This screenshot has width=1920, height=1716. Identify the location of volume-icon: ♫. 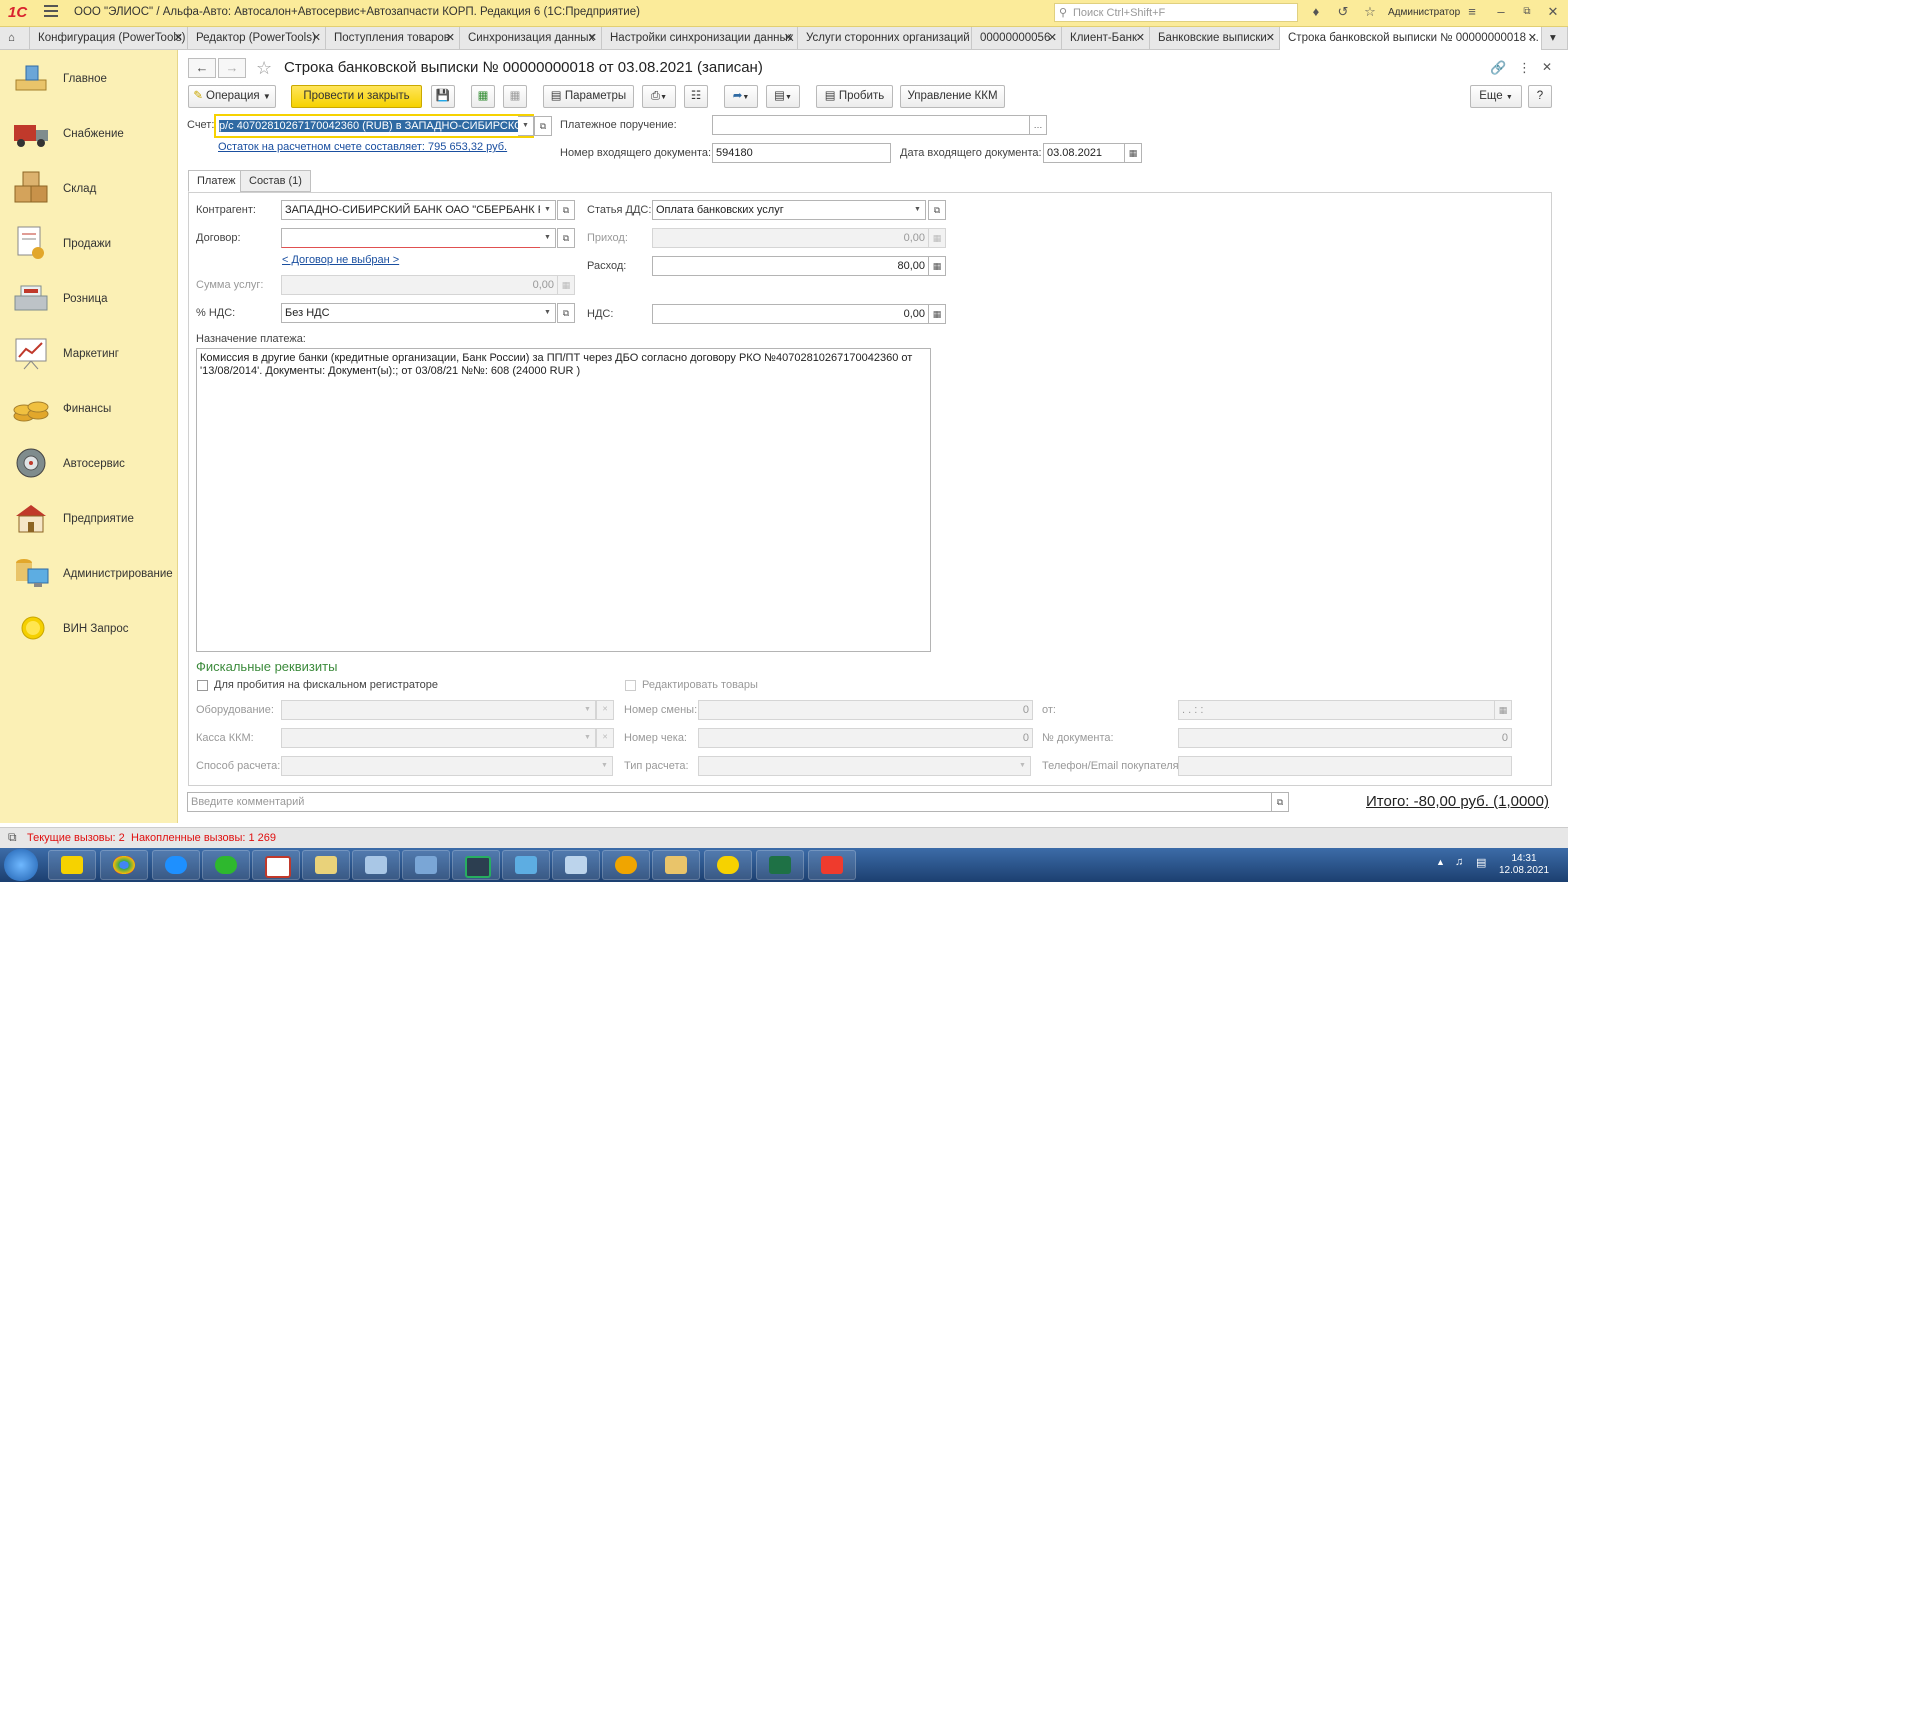
(1459, 862).